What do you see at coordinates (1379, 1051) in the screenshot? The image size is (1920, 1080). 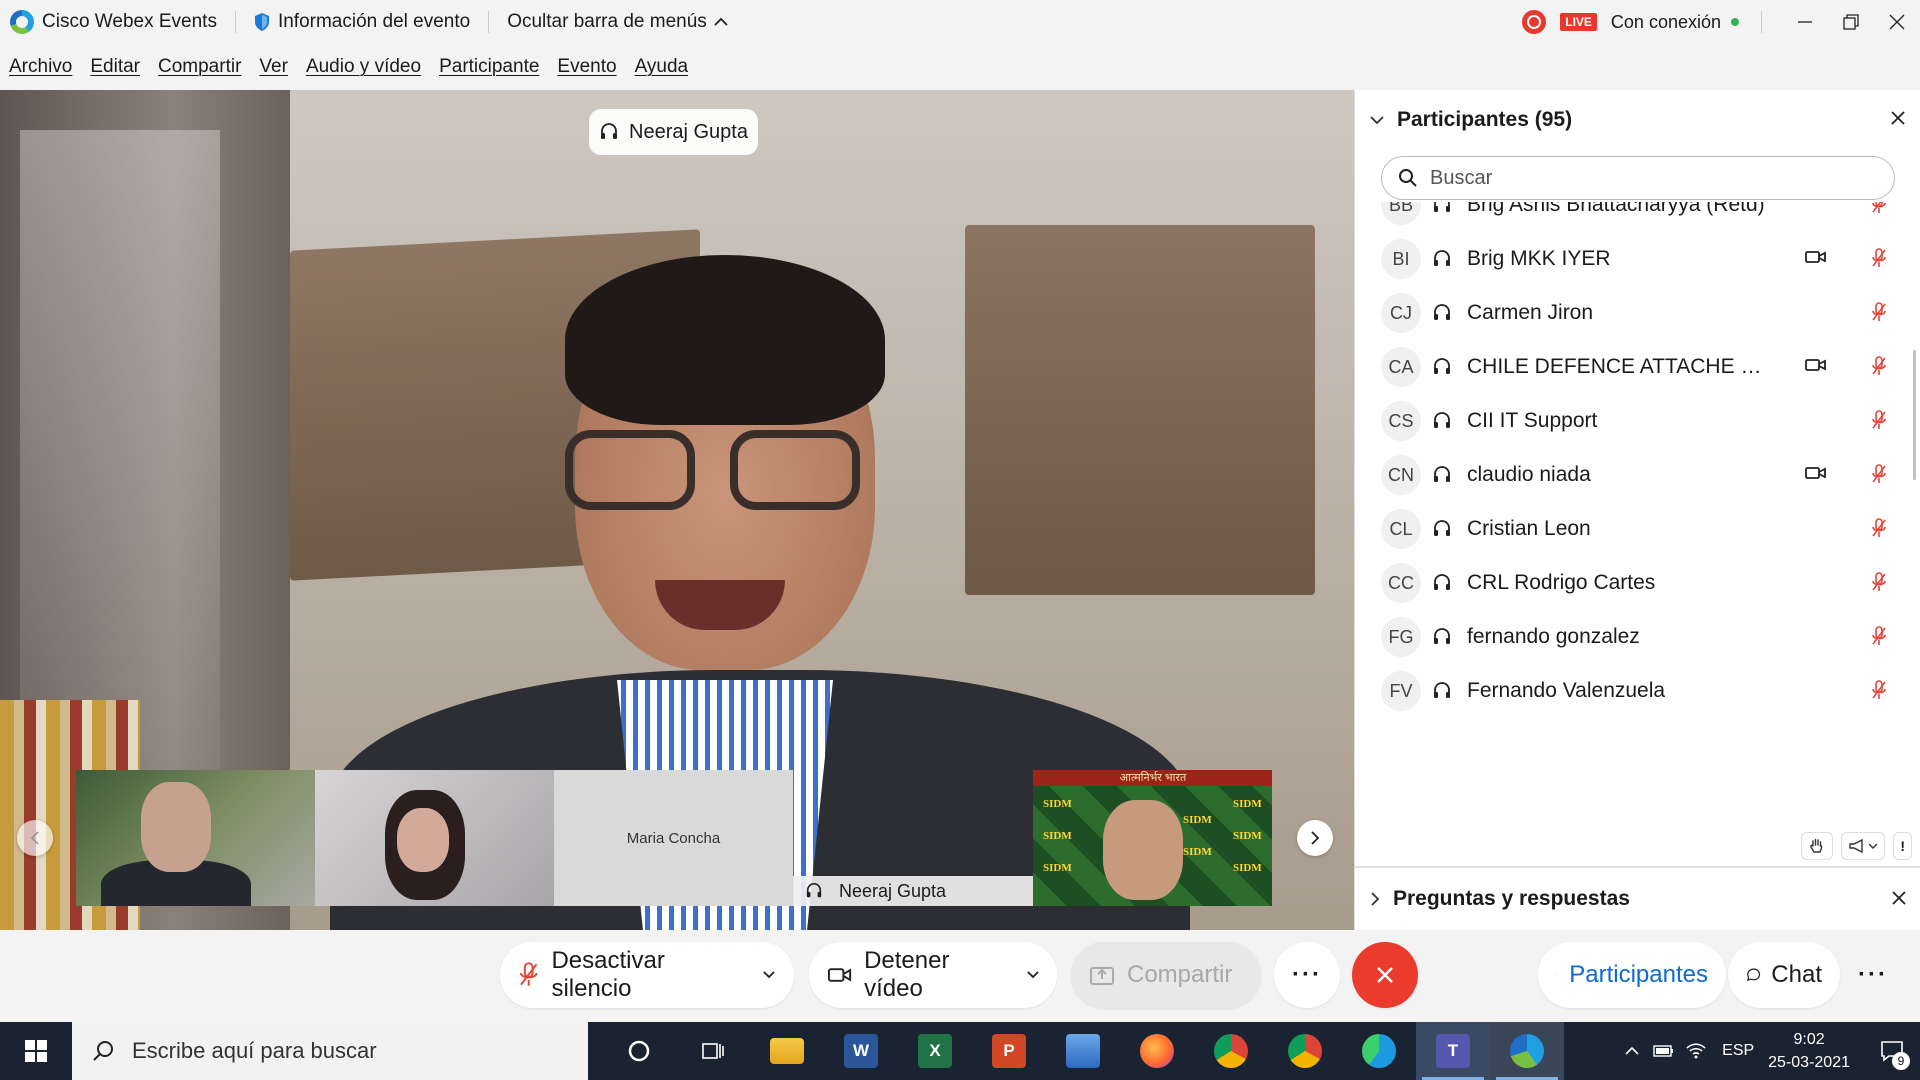 I see `edge-button` at bounding box center [1379, 1051].